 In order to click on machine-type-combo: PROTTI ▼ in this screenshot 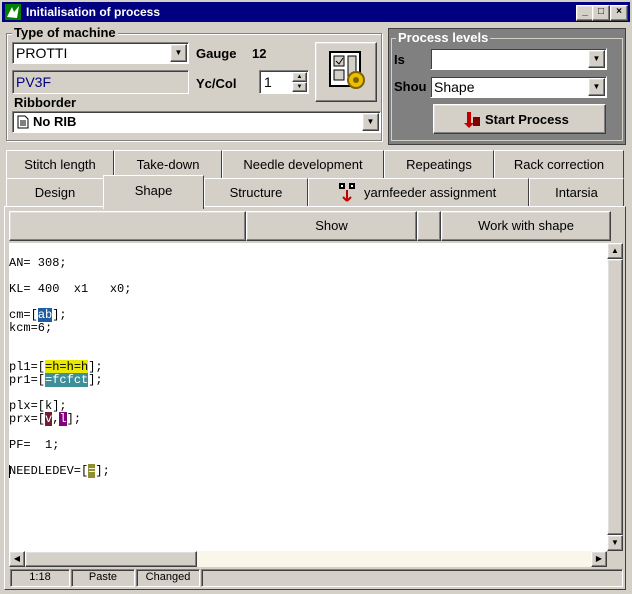, I will do `click(100, 53)`.